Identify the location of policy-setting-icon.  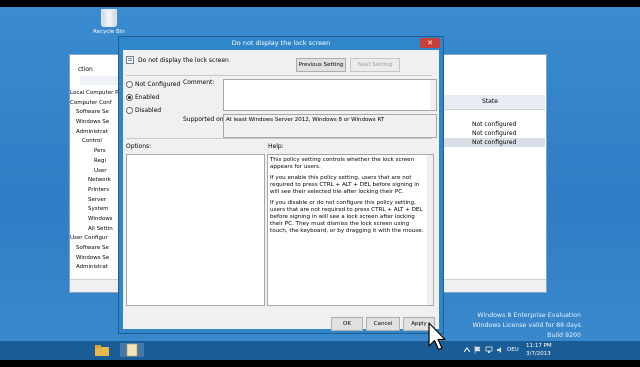
(130, 60).